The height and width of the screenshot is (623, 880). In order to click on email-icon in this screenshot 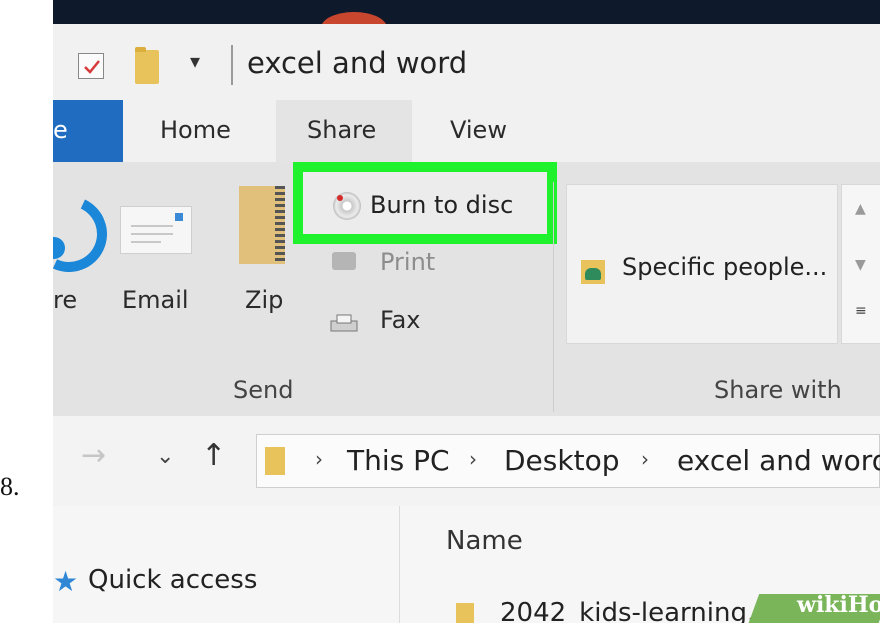, I will do `click(156, 230)`.